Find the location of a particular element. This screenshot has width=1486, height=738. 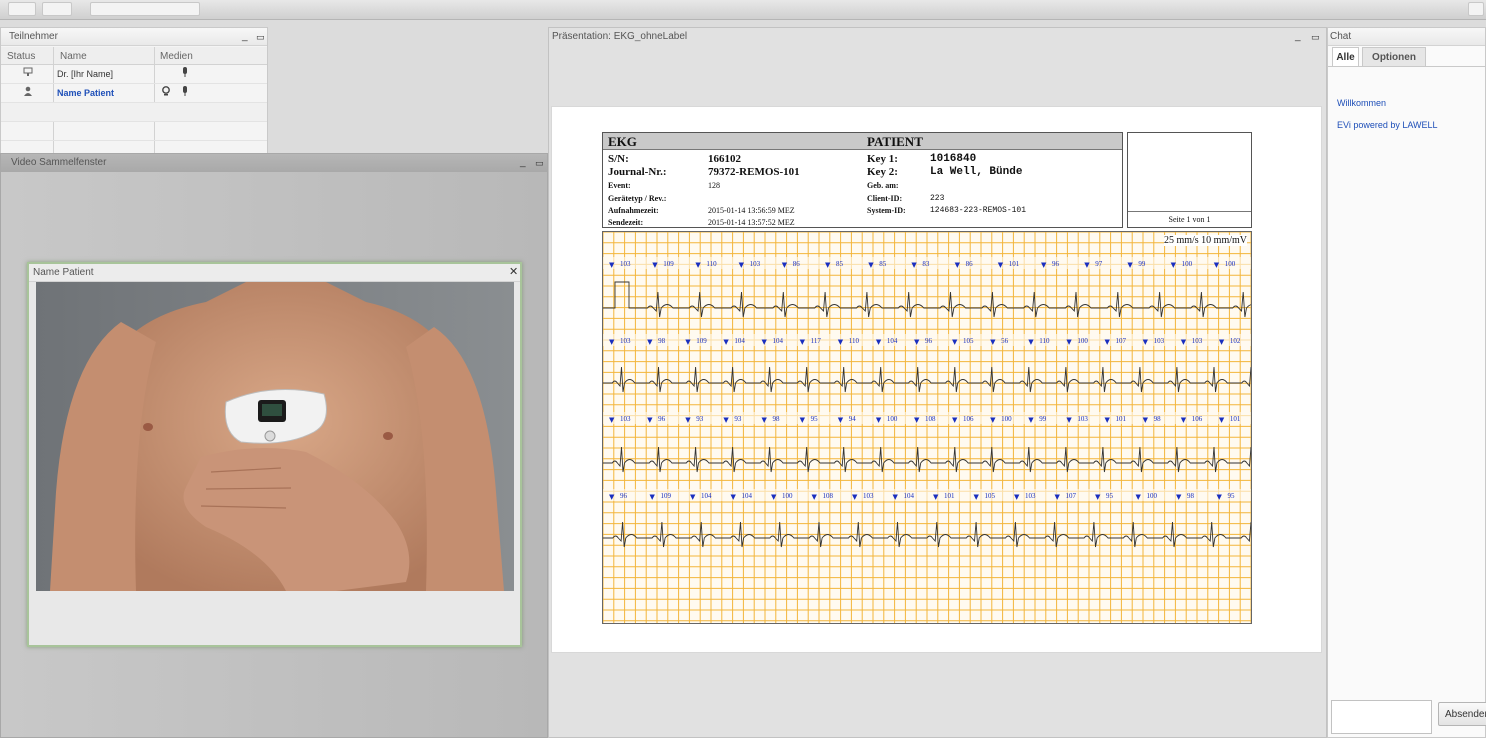

page-box-divider is located at coordinates (1189, 211).